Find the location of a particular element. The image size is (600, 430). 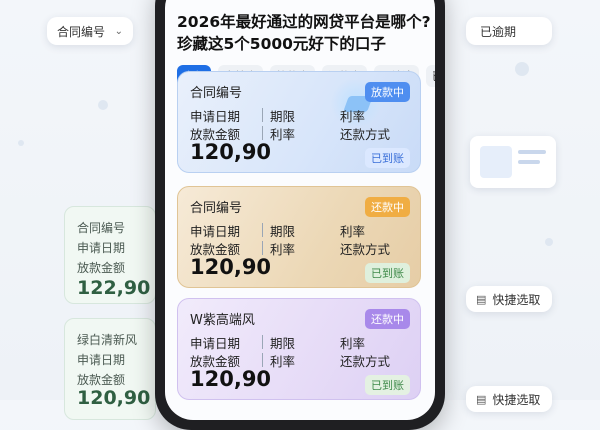

chevron-down-icon: ⌄ is located at coordinates (118, 31).